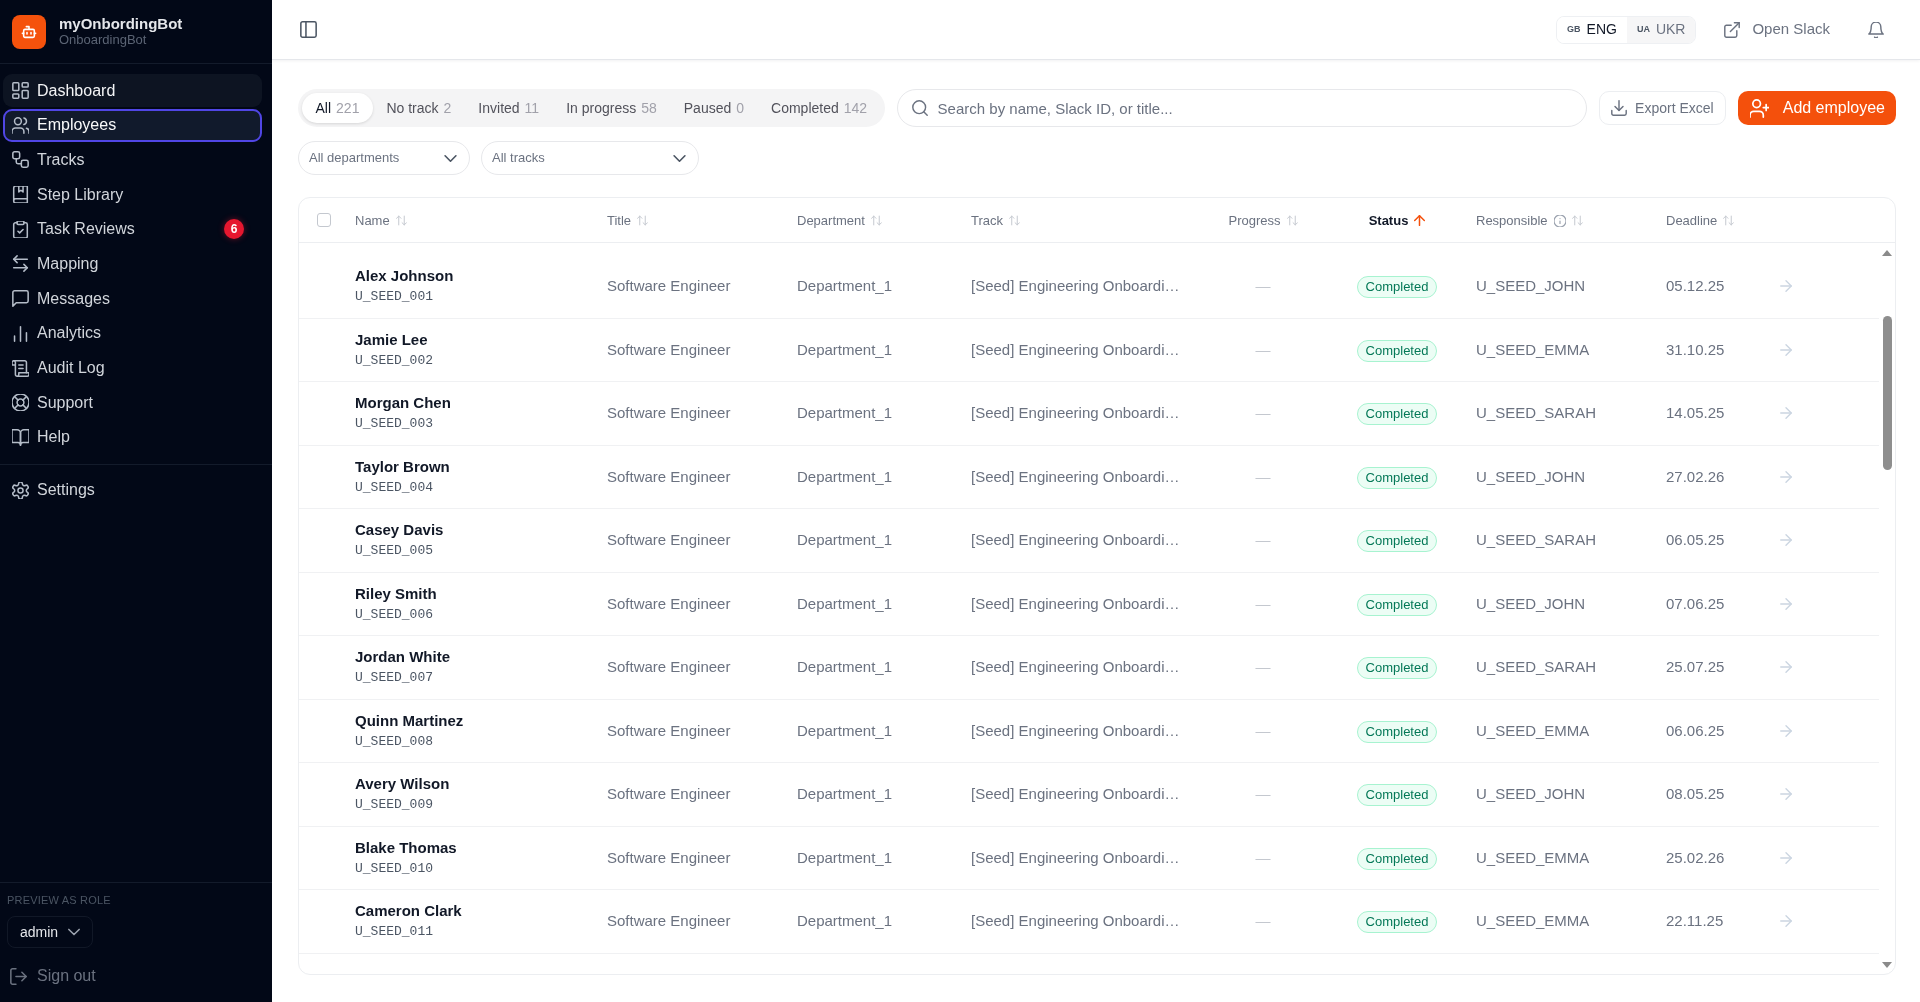 The height and width of the screenshot is (1002, 1920). Describe the element at coordinates (1662, 108) in the screenshot. I see `export-button: Export Excel` at that location.